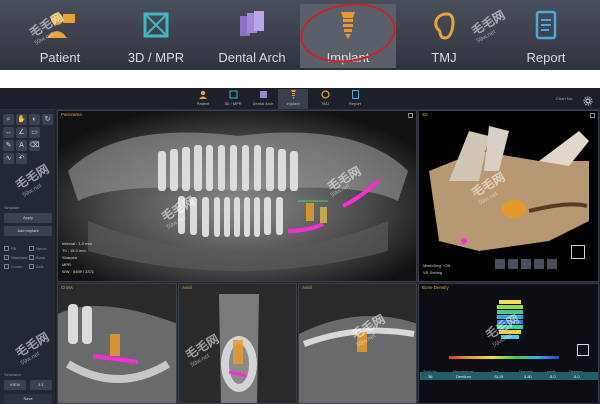 This screenshot has width=600, height=404. Describe the element at coordinates (252, 57) in the screenshot. I see `toolbar-dental-arch-label: Dental Arch` at that location.